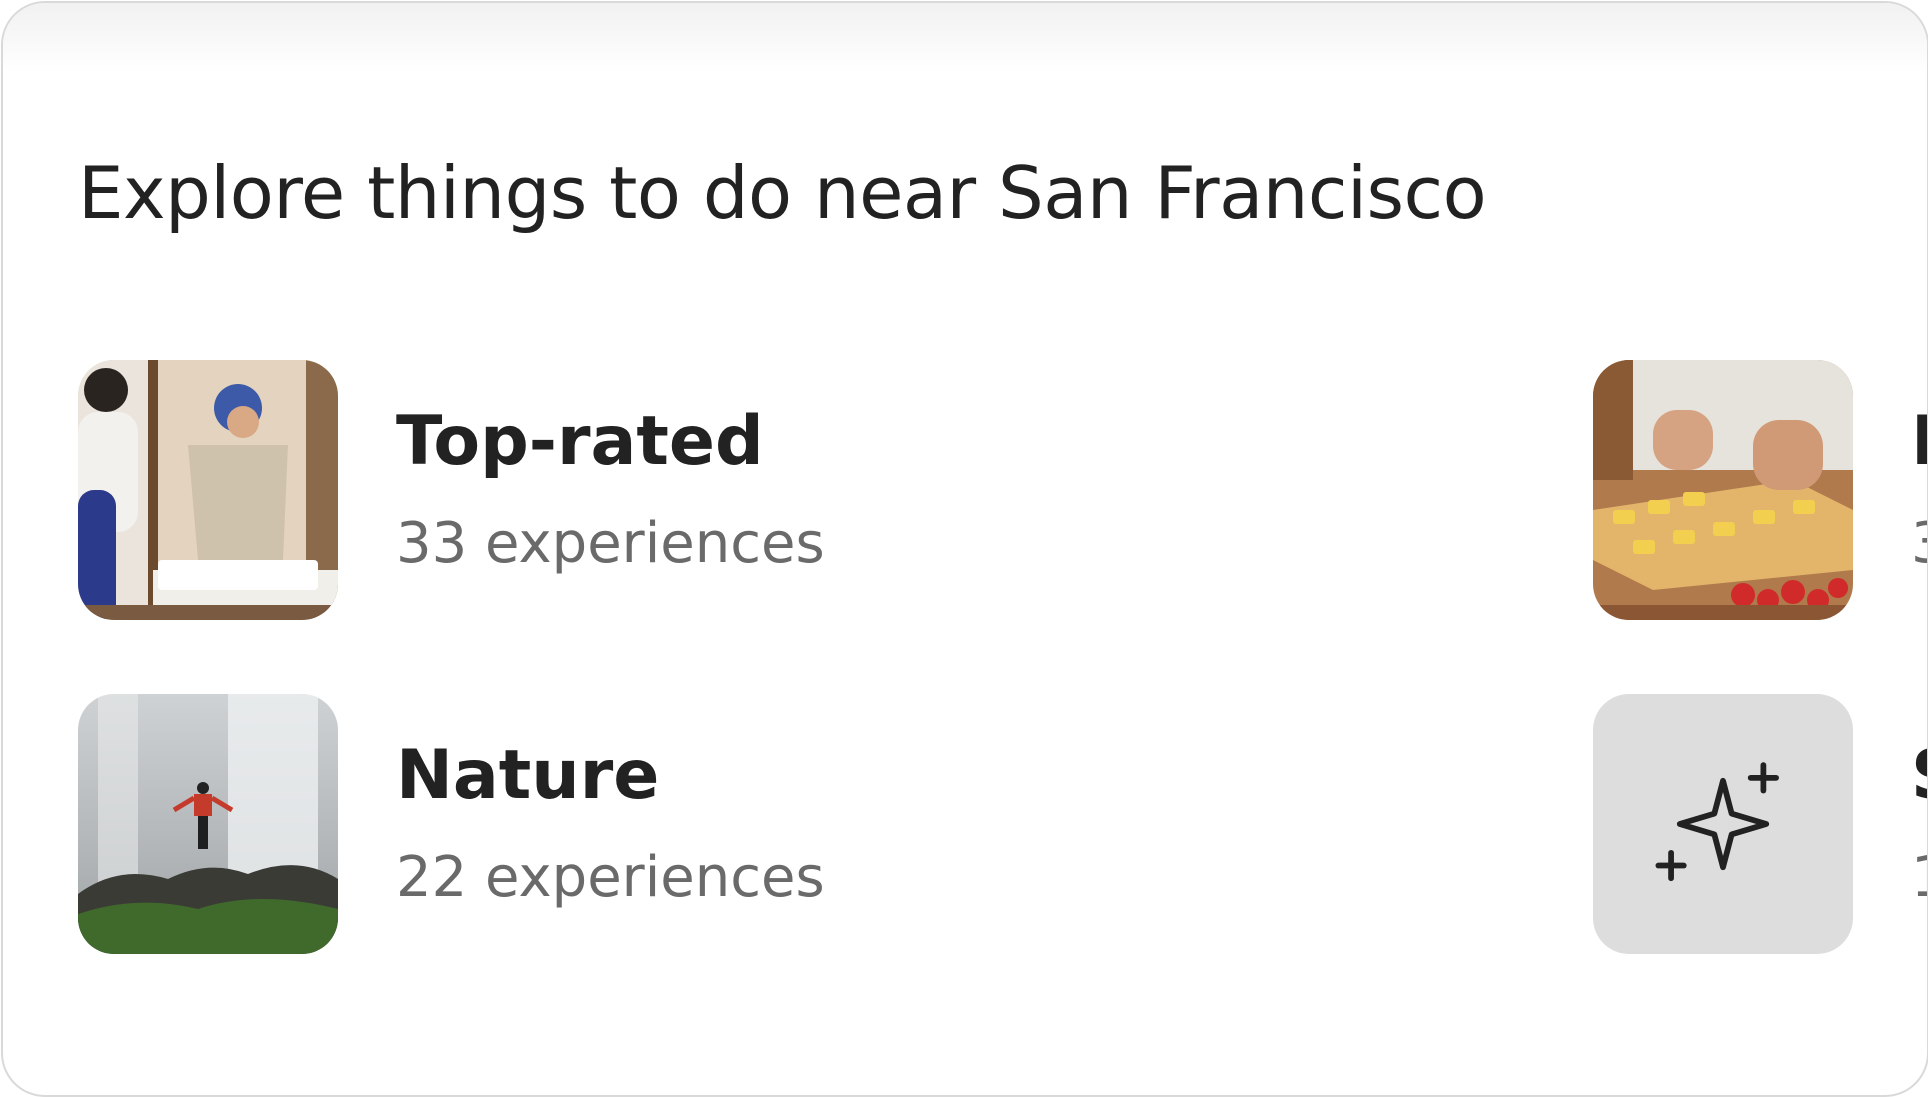 This screenshot has width=1928, height=1097. What do you see at coordinates (1919, 442) in the screenshot?
I see `card-title: F` at bounding box center [1919, 442].